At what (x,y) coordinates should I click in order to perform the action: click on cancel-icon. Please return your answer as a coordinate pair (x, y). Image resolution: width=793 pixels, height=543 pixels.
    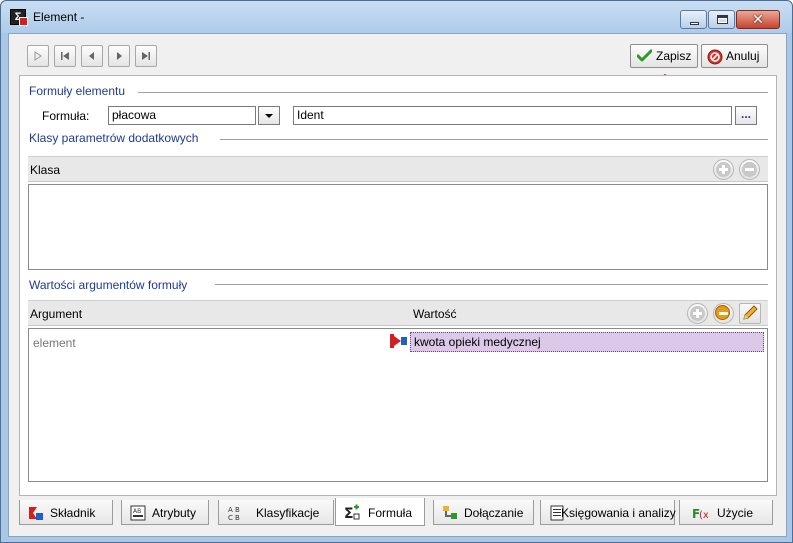
    Looking at the image, I should click on (715, 57).